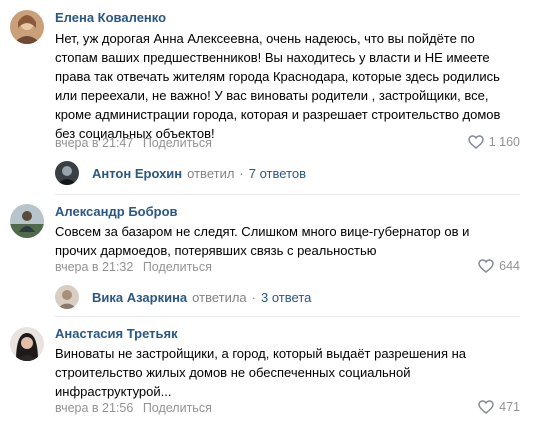  Describe the element at coordinates (133, 408) in the screenshot. I see `comment-meta: вчера в 21:56 Поделиться` at that location.